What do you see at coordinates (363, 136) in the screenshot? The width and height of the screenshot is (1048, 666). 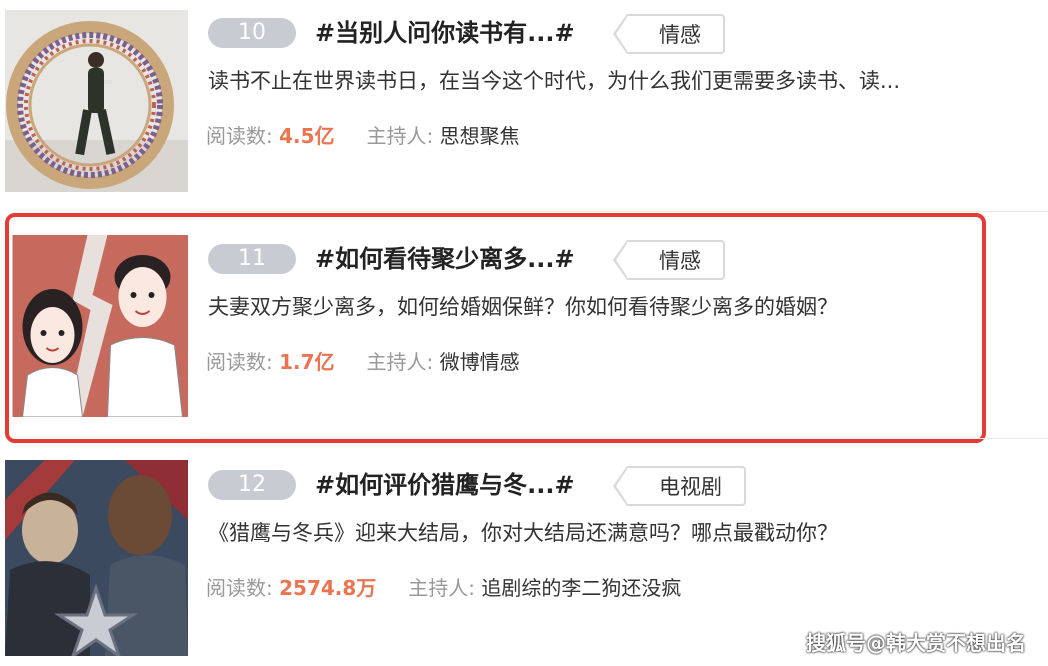 I see `topic-meta: 阅读数: 4.5亿 主持人: 思想聚焦` at bounding box center [363, 136].